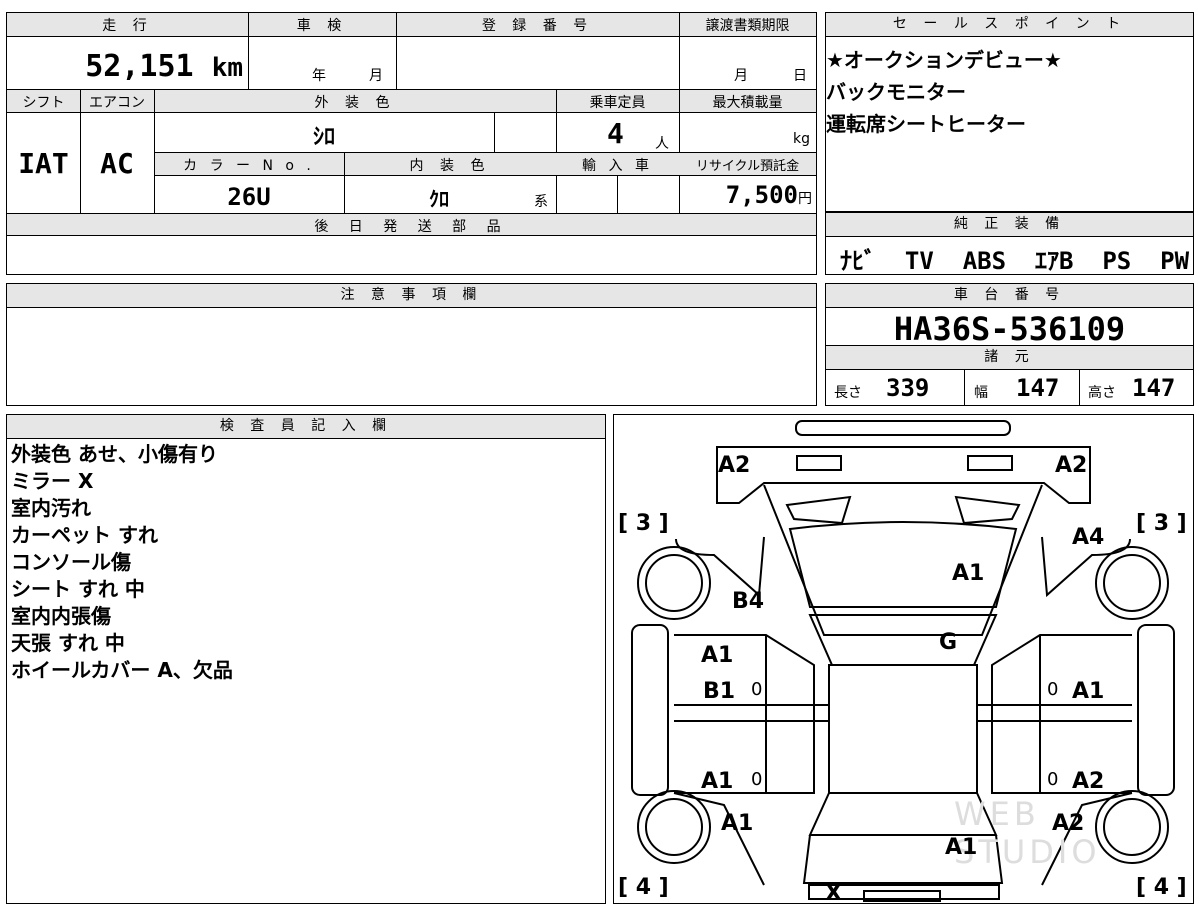 This screenshot has width=1200, height=906. I want to click on width-value: 147, so click(1038, 388).